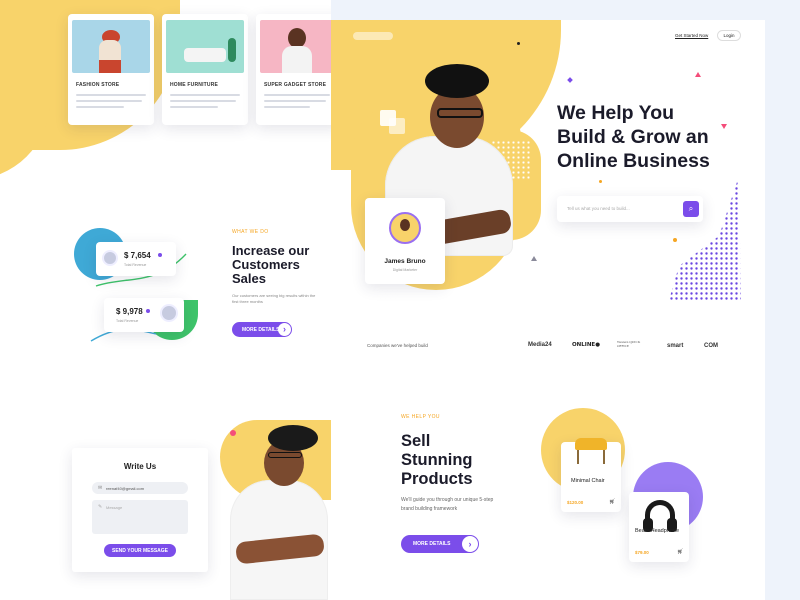 The image size is (800, 600). Describe the element at coordinates (98, 85) in the screenshot. I see `store-title: FASHION STORE` at that location.